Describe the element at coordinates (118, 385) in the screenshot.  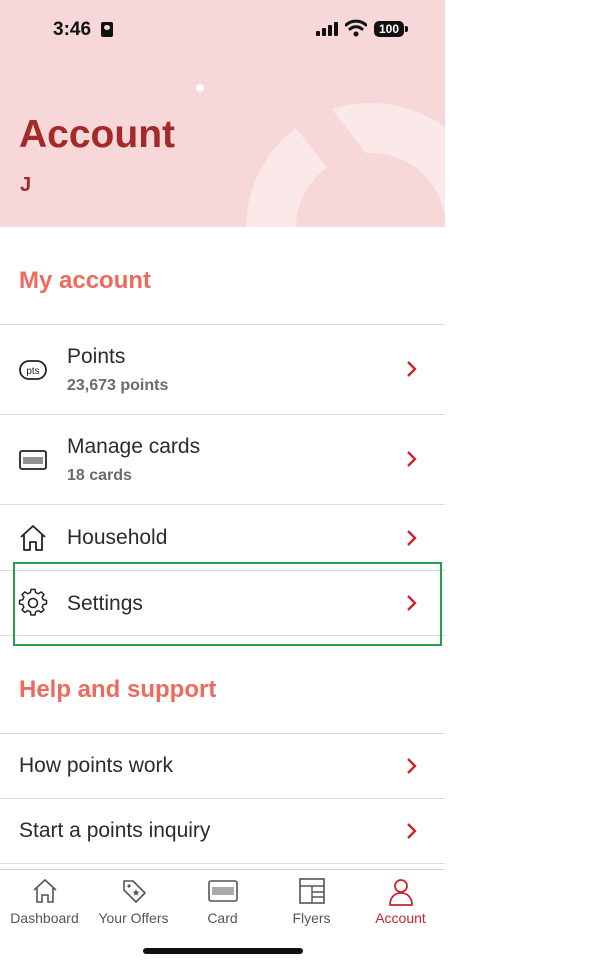
I see `menu-item-subtitle: 23,673 points` at that location.